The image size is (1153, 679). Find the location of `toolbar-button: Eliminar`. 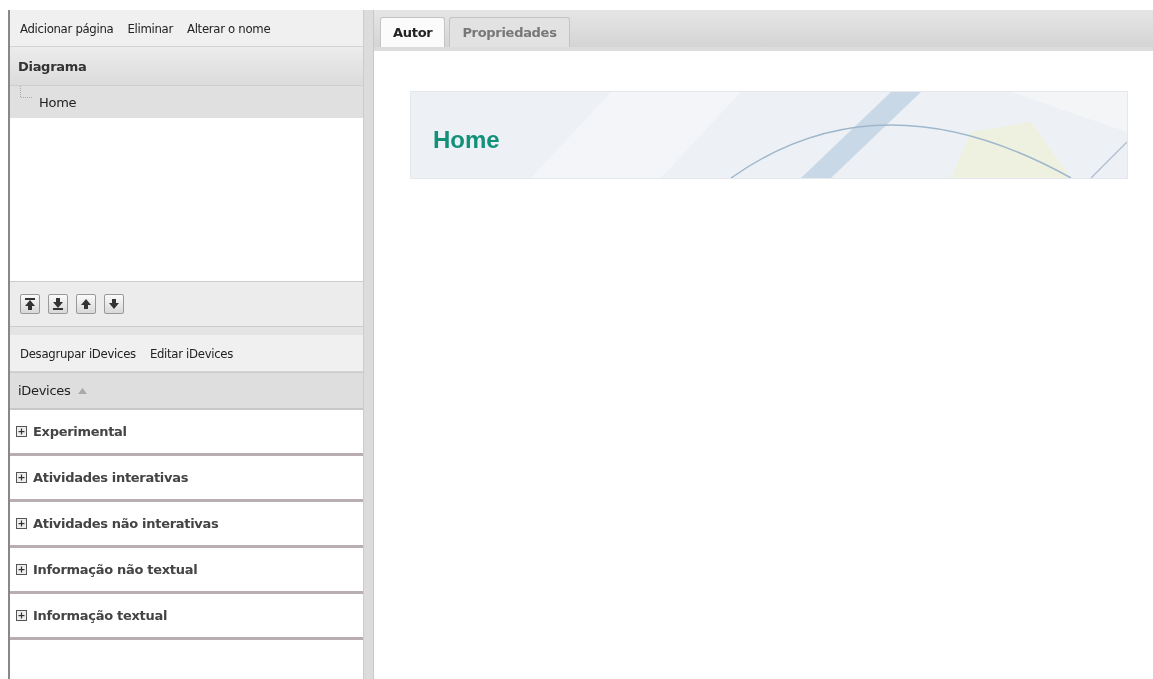

toolbar-button: Eliminar is located at coordinates (150, 28).